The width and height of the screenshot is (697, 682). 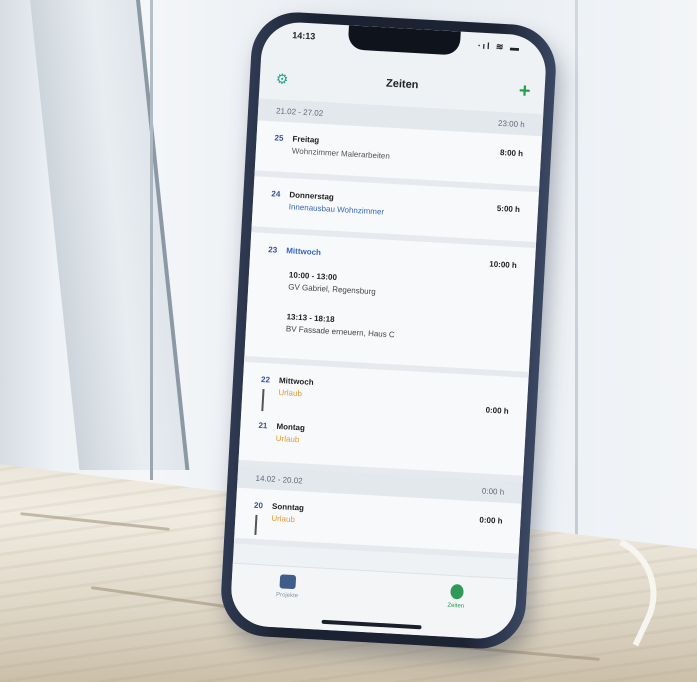 I want to click on day-number: 24, so click(x=276, y=194).